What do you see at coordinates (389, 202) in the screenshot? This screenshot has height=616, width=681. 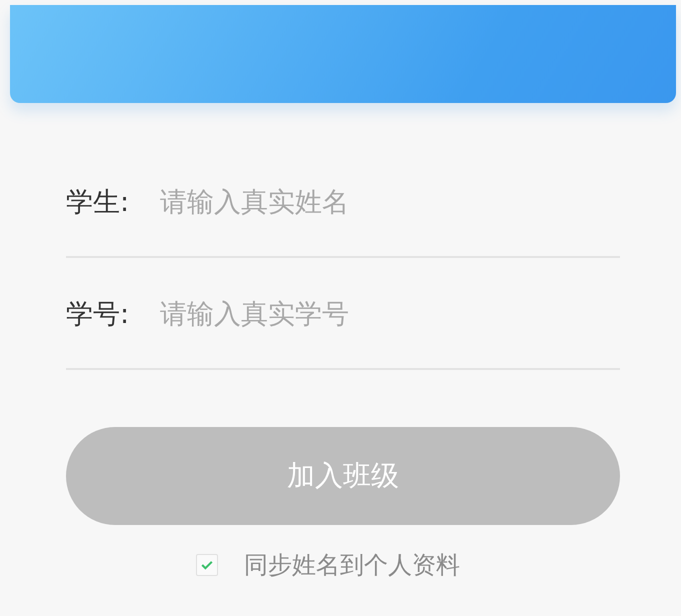 I see `input-field: 请输入真实姓名` at bounding box center [389, 202].